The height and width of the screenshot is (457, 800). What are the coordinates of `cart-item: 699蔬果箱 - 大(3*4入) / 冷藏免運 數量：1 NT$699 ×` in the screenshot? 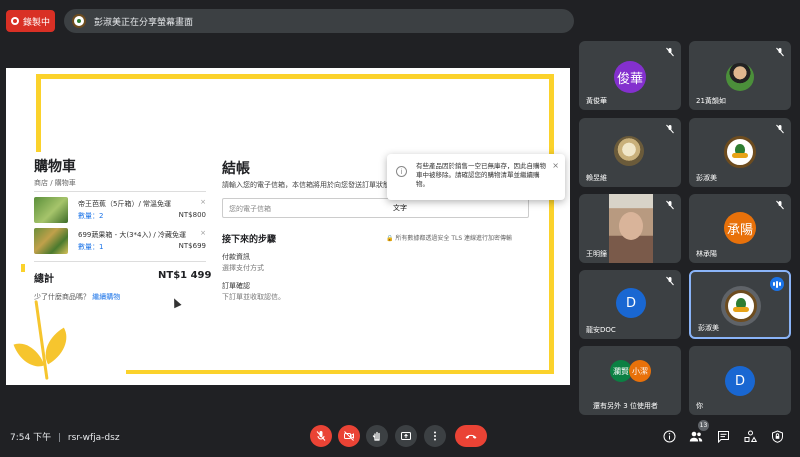 It's located at (120, 243).